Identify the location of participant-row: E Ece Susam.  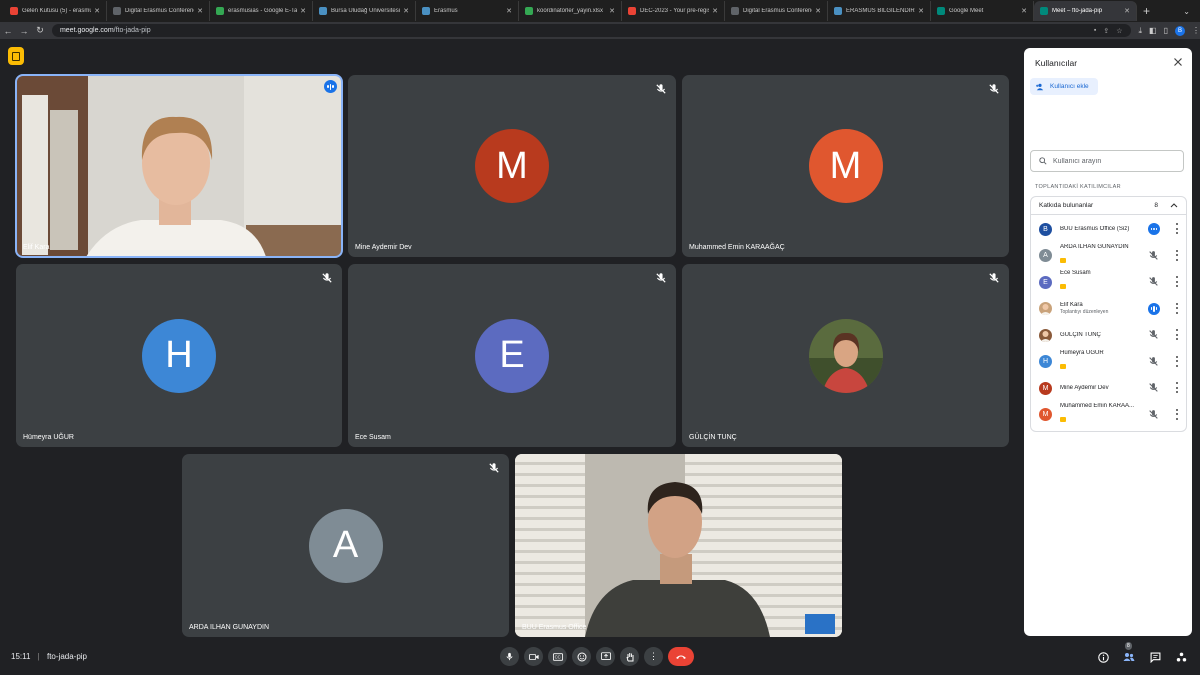
(1108, 282).